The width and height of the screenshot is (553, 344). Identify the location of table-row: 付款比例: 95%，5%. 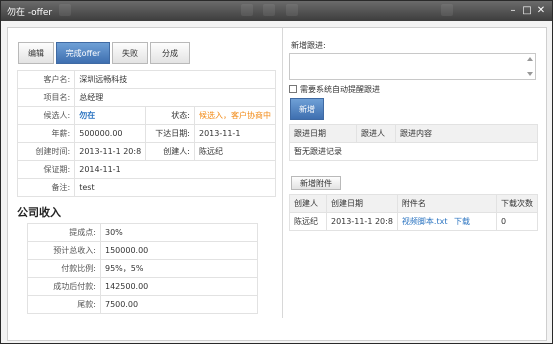
(142, 268).